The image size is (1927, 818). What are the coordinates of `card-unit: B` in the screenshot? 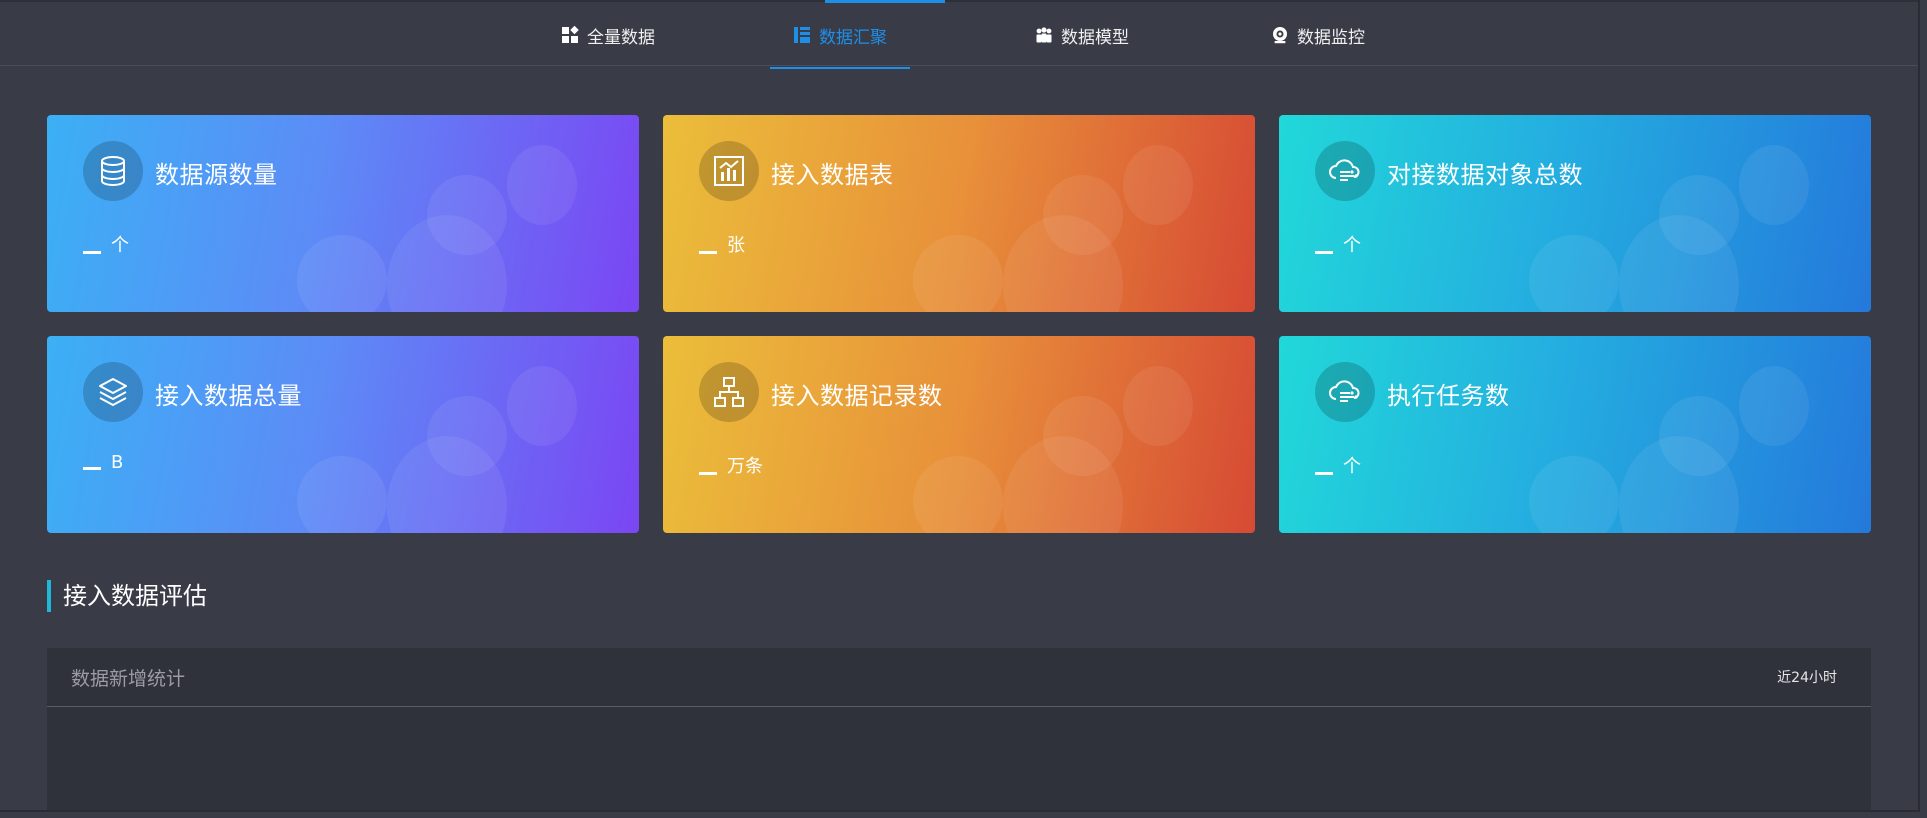 It's located at (117, 462).